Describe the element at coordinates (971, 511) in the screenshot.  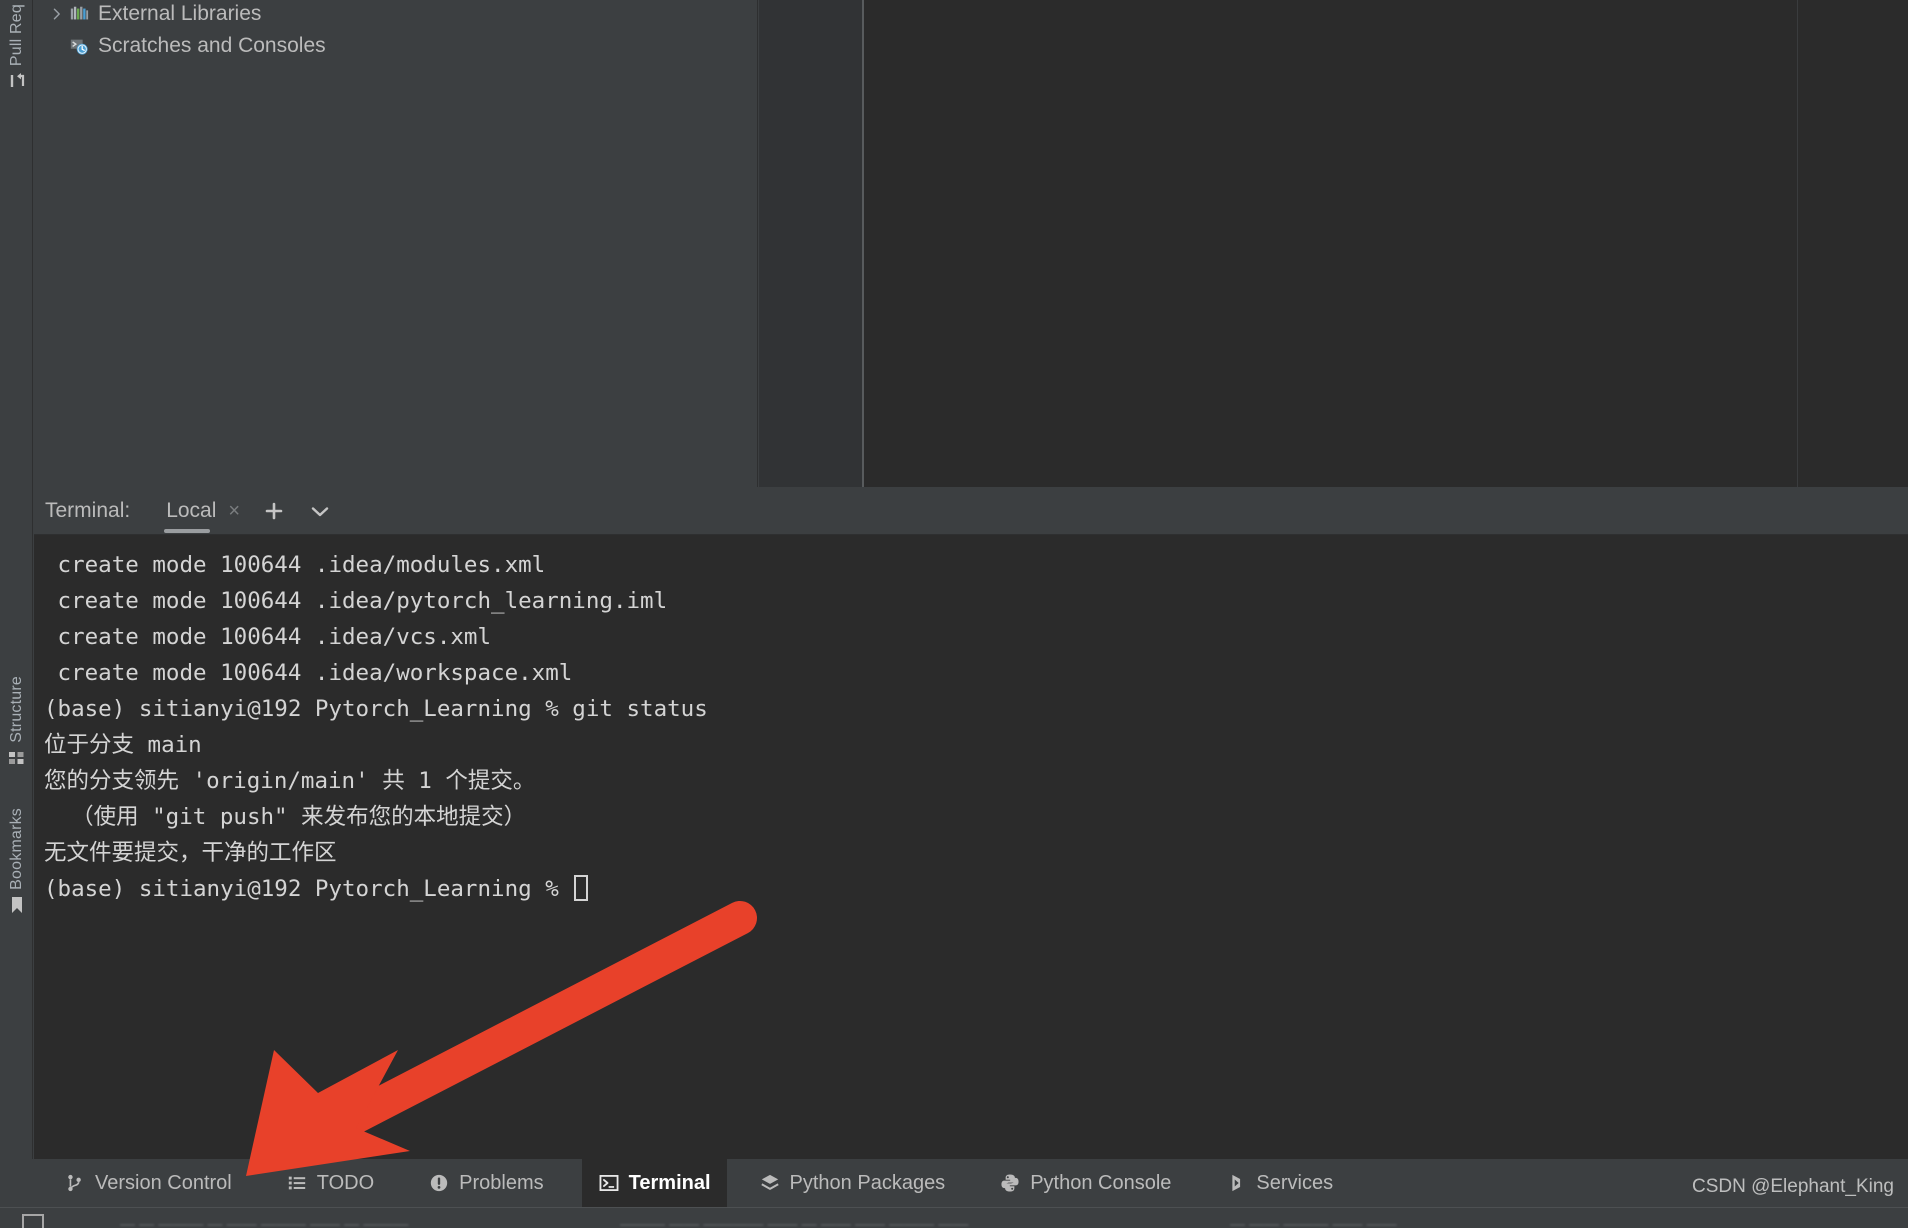
I see `terminal-header: Terminal: Local ×` at that location.